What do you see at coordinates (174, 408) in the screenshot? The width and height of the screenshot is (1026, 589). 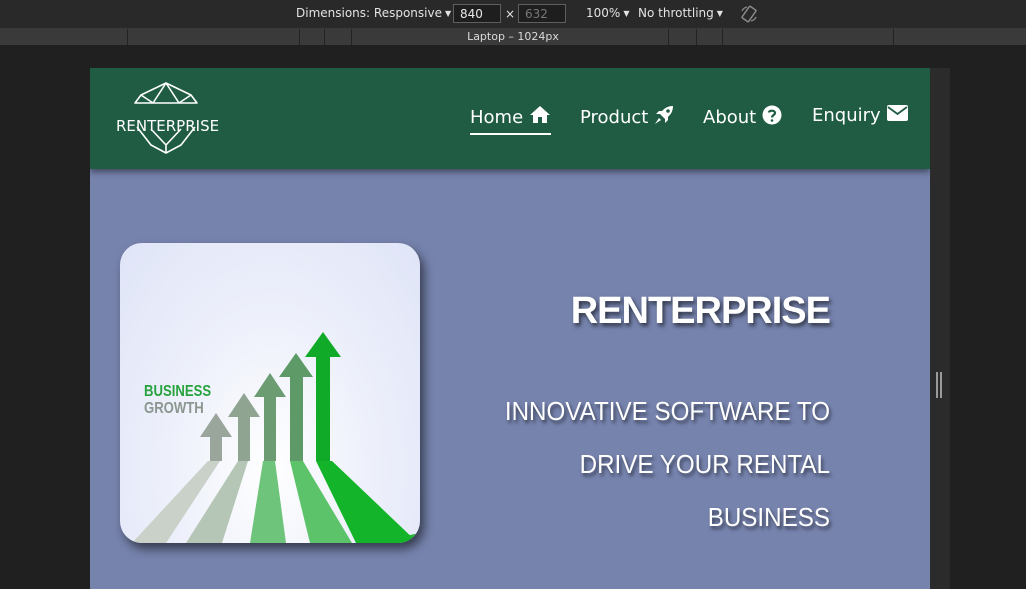 I see `image-caption-line2: GROWTH` at bounding box center [174, 408].